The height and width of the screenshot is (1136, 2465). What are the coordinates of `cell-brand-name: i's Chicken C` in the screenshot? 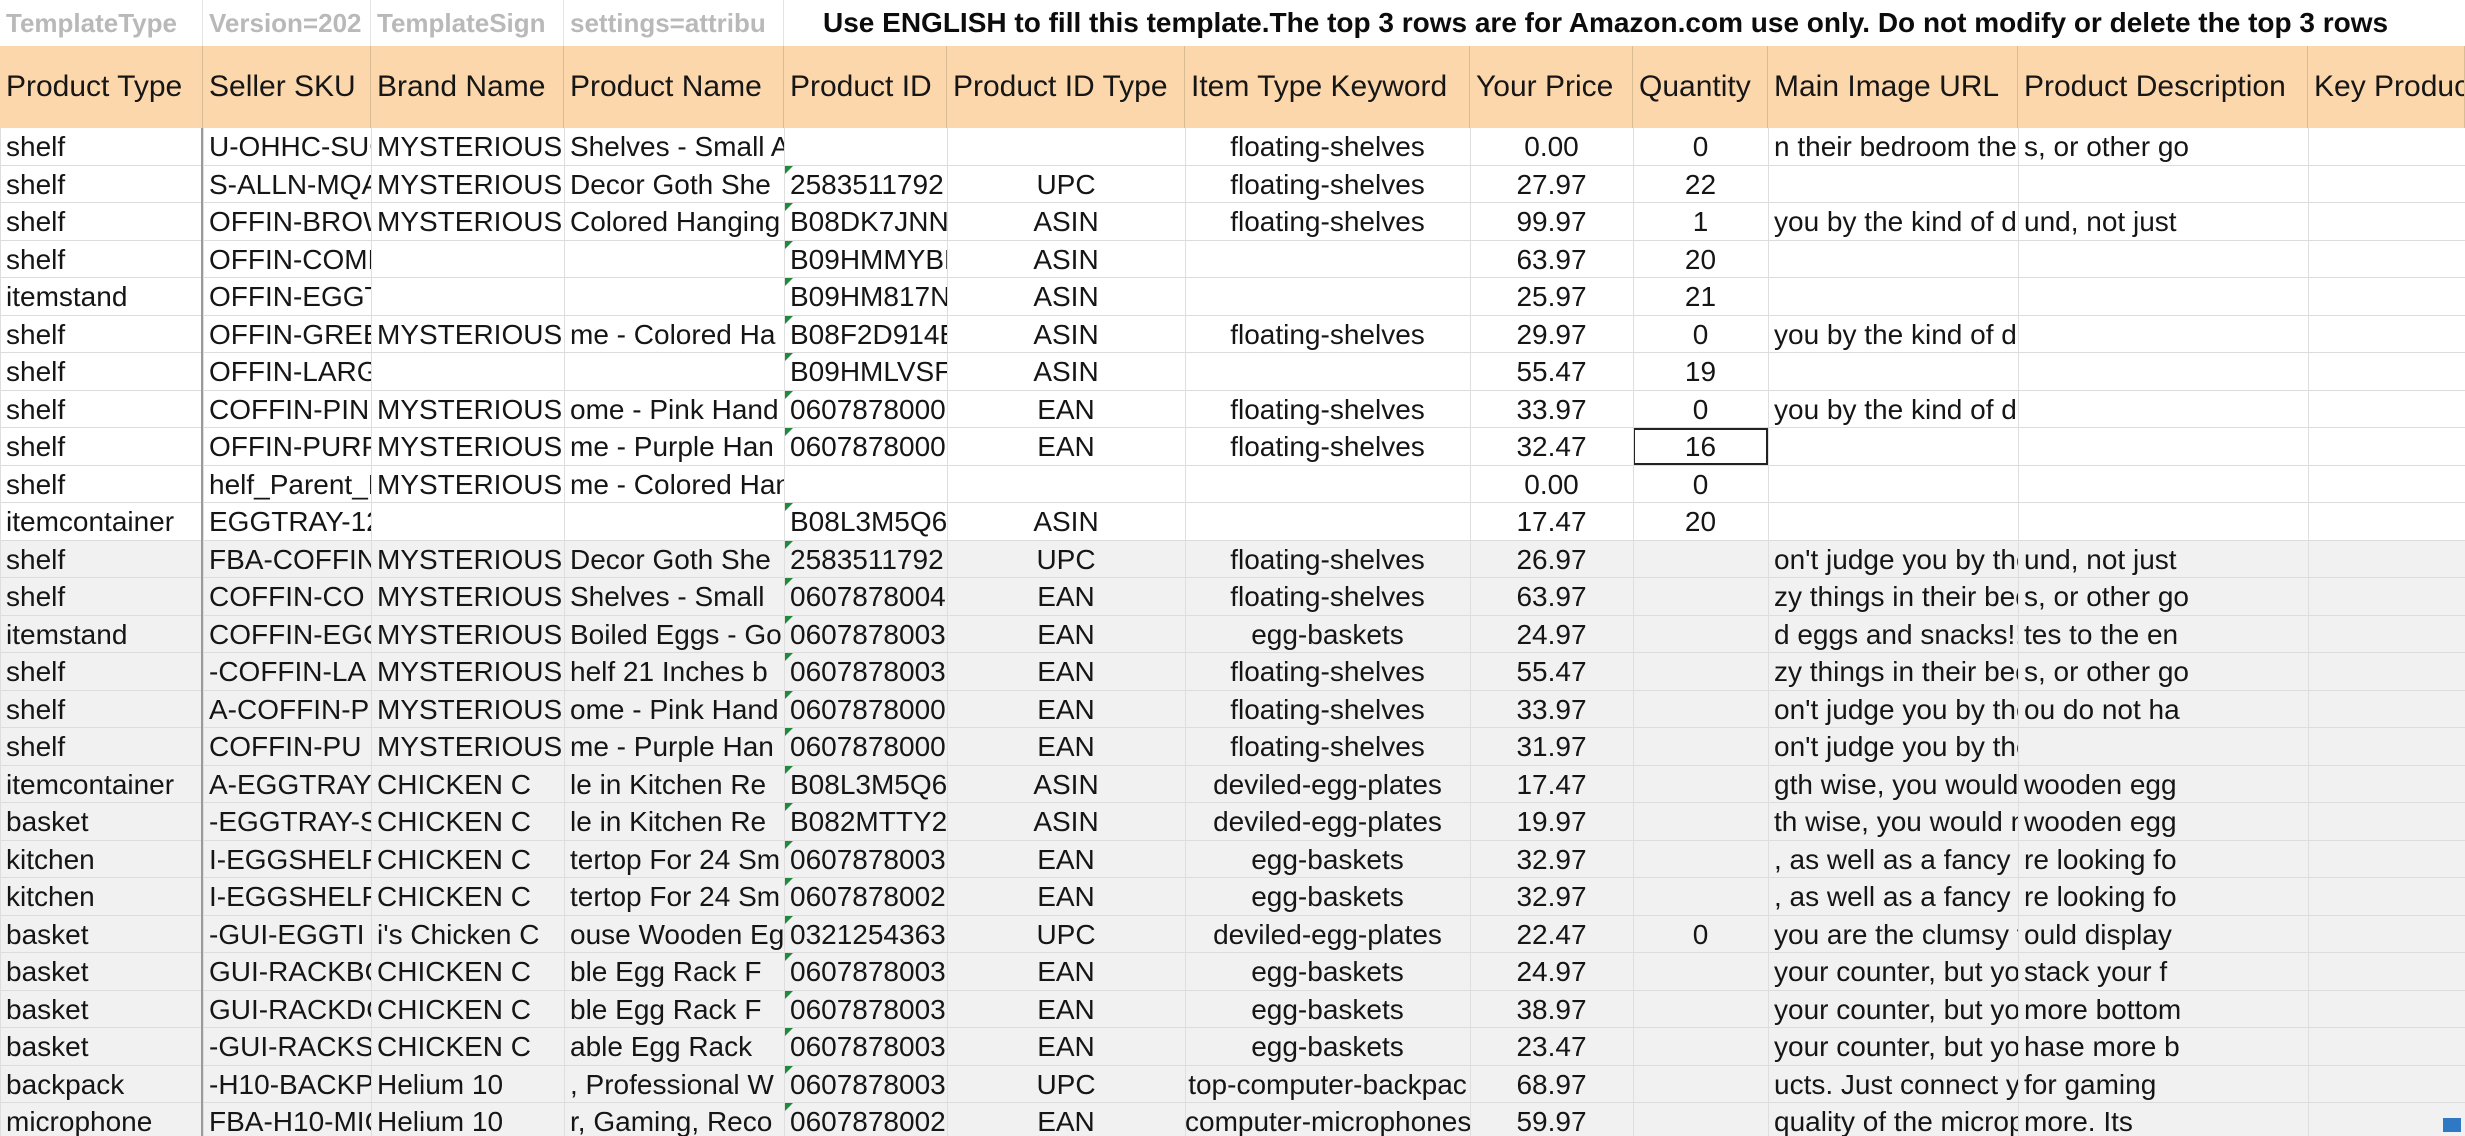 It's located at (467, 934).